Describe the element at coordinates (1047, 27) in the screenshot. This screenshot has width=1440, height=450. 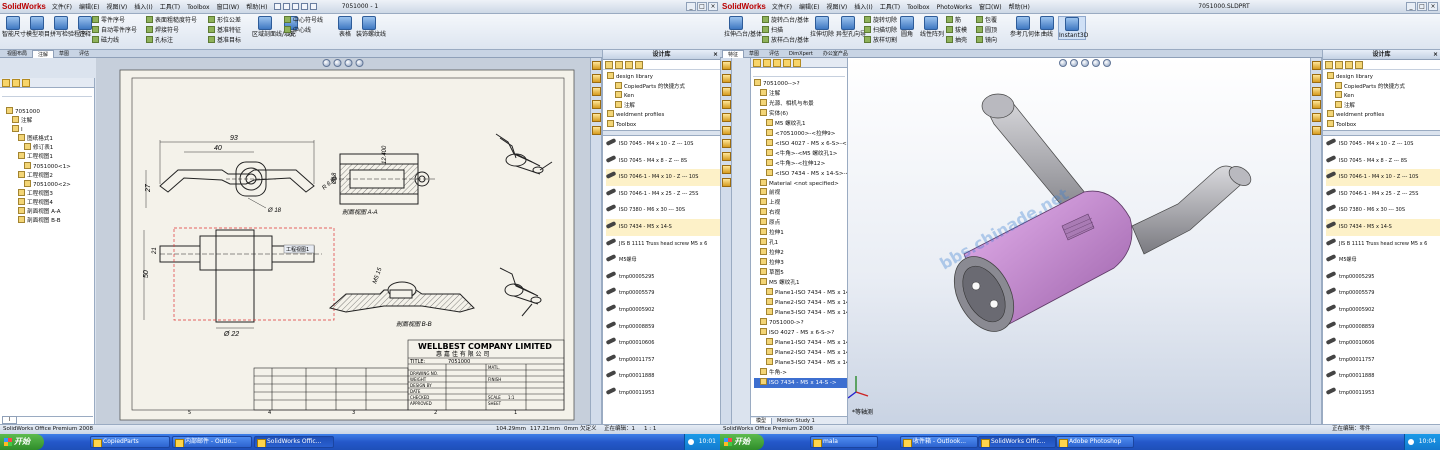
I see `curves-button: 曲线` at that location.